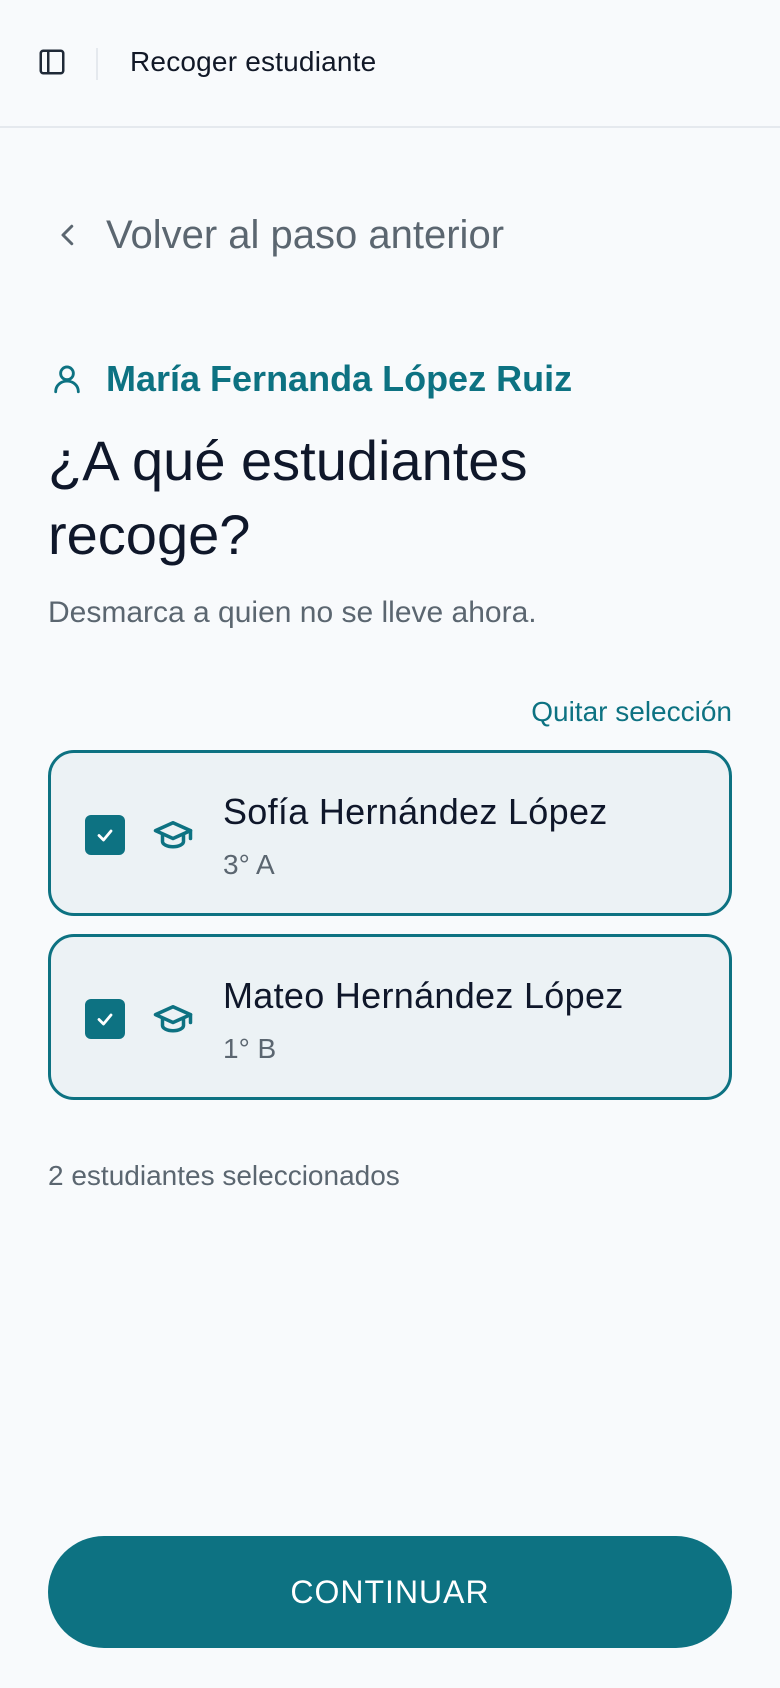 The height and width of the screenshot is (1688, 780). What do you see at coordinates (390, 1017) in the screenshot?
I see `student-card: Mateo Hernández López 1° B` at bounding box center [390, 1017].